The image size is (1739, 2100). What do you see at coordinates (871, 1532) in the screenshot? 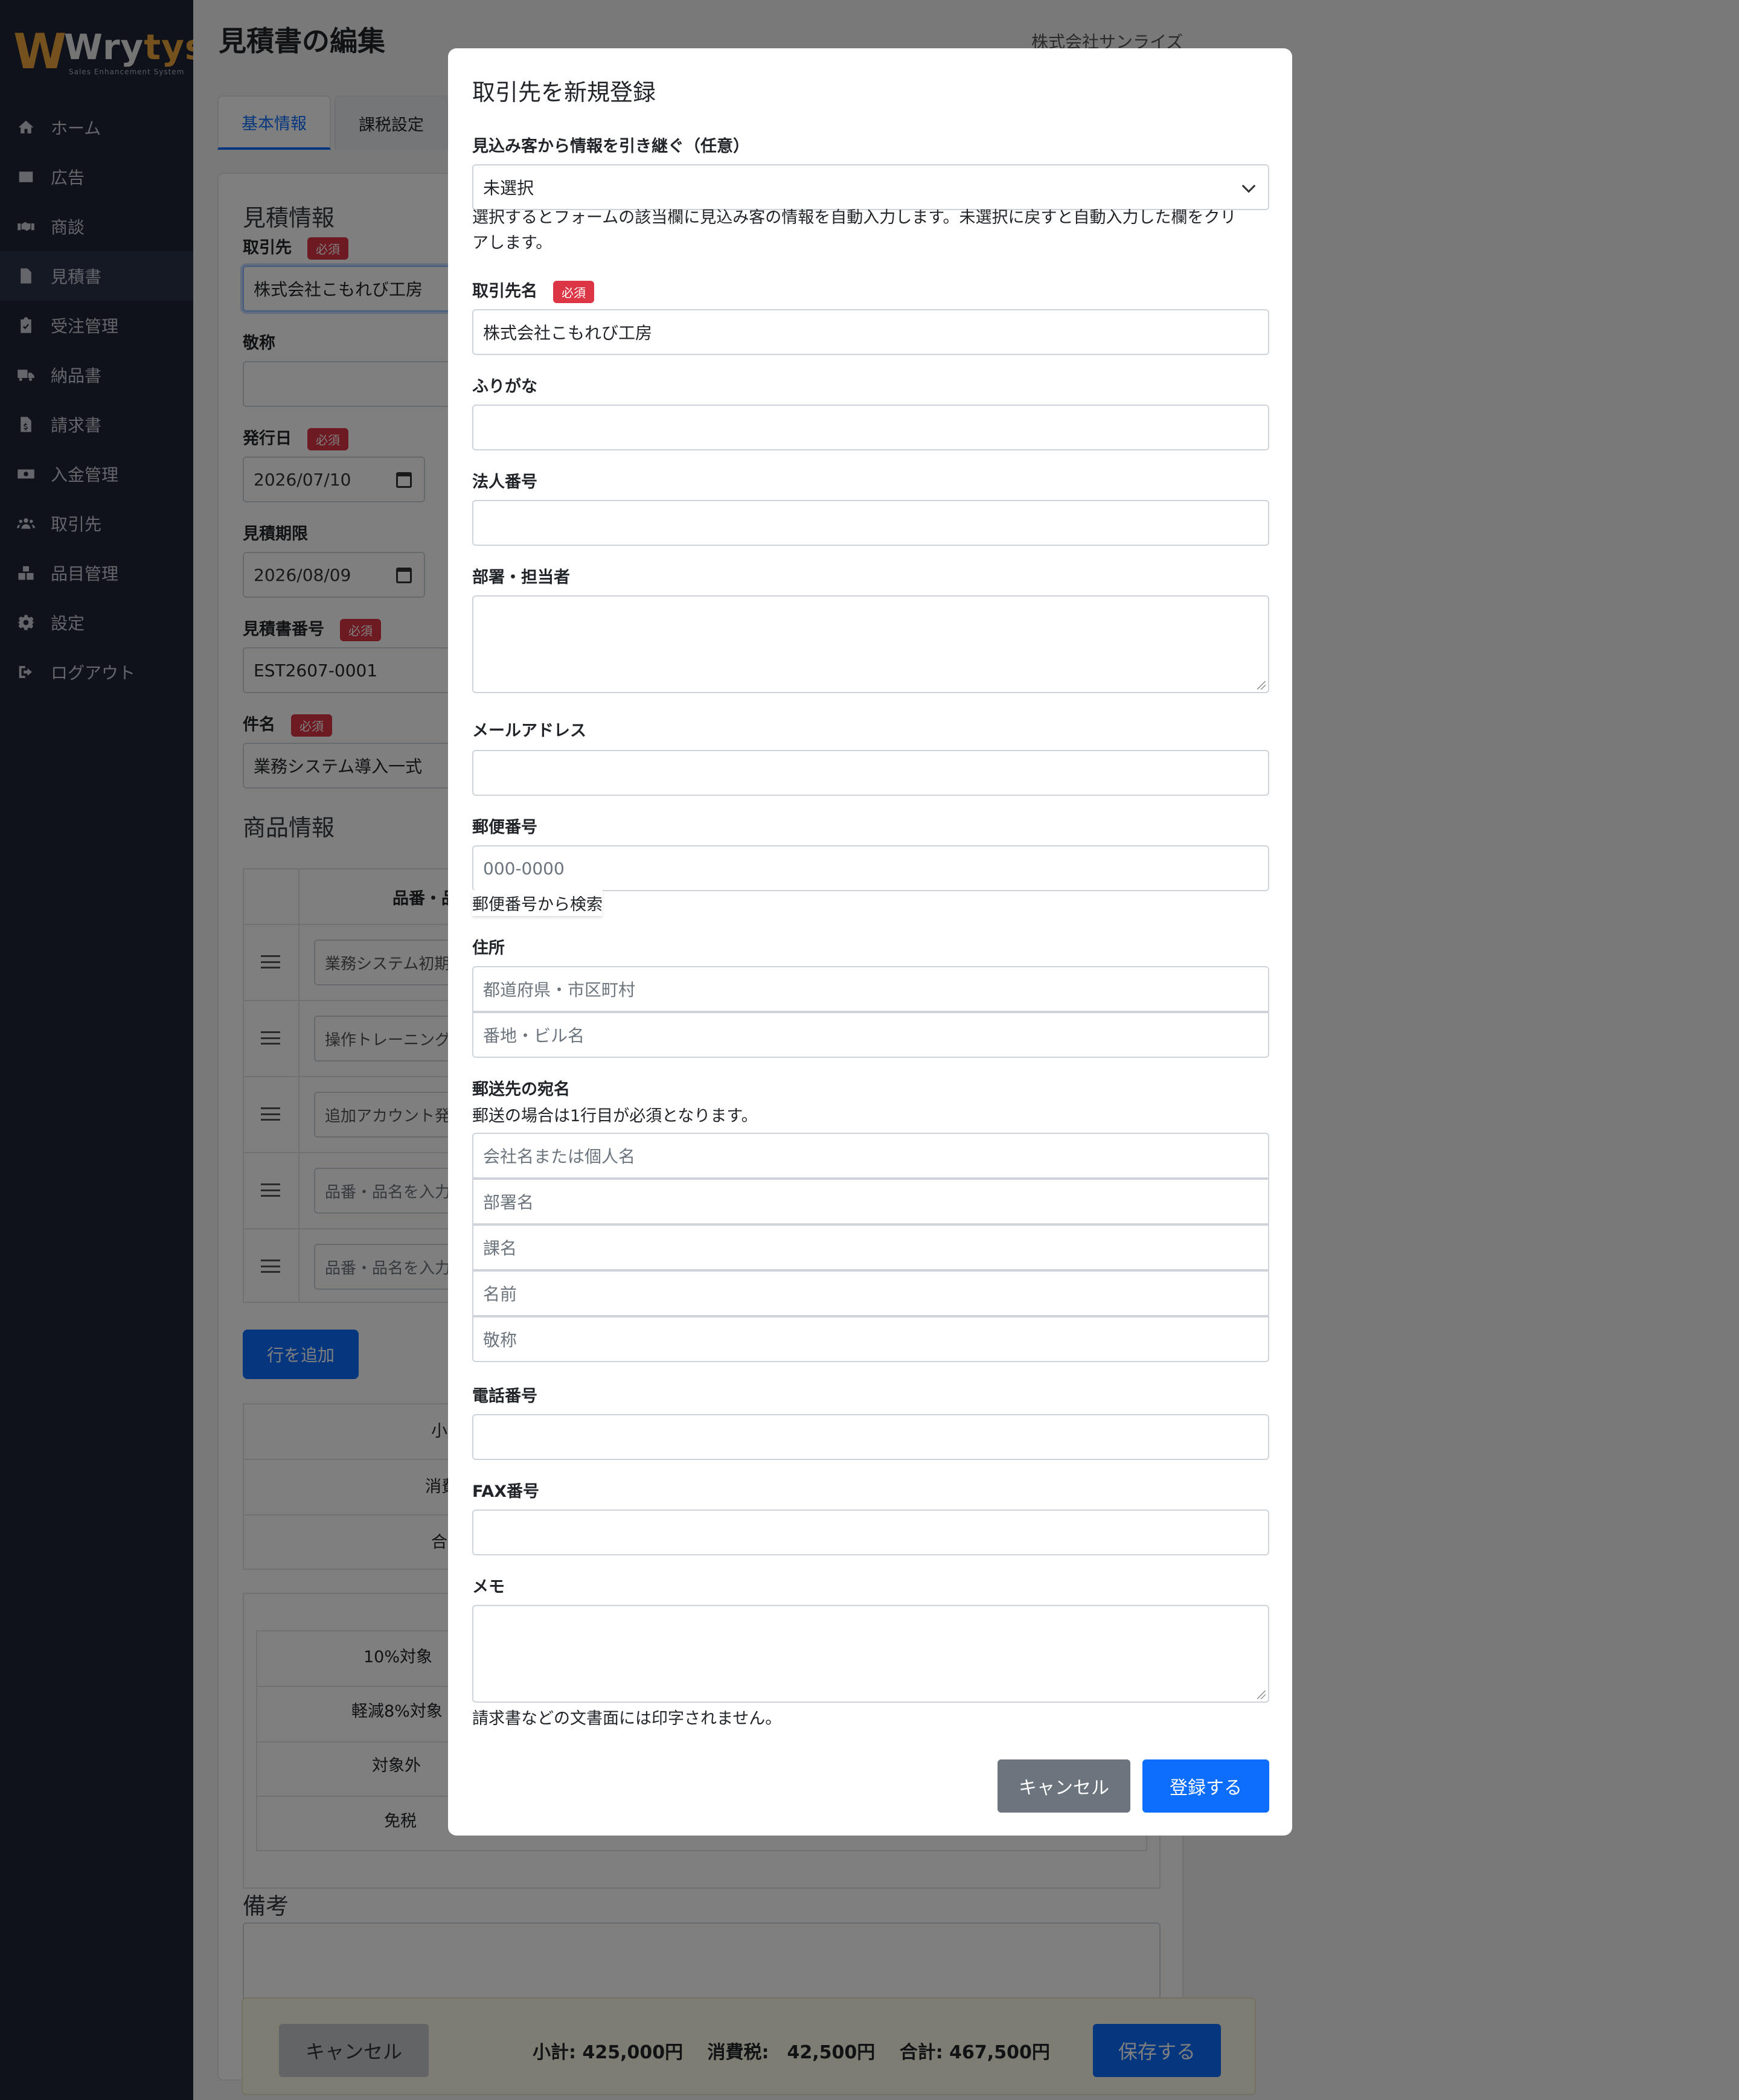
I see `fax-input` at bounding box center [871, 1532].